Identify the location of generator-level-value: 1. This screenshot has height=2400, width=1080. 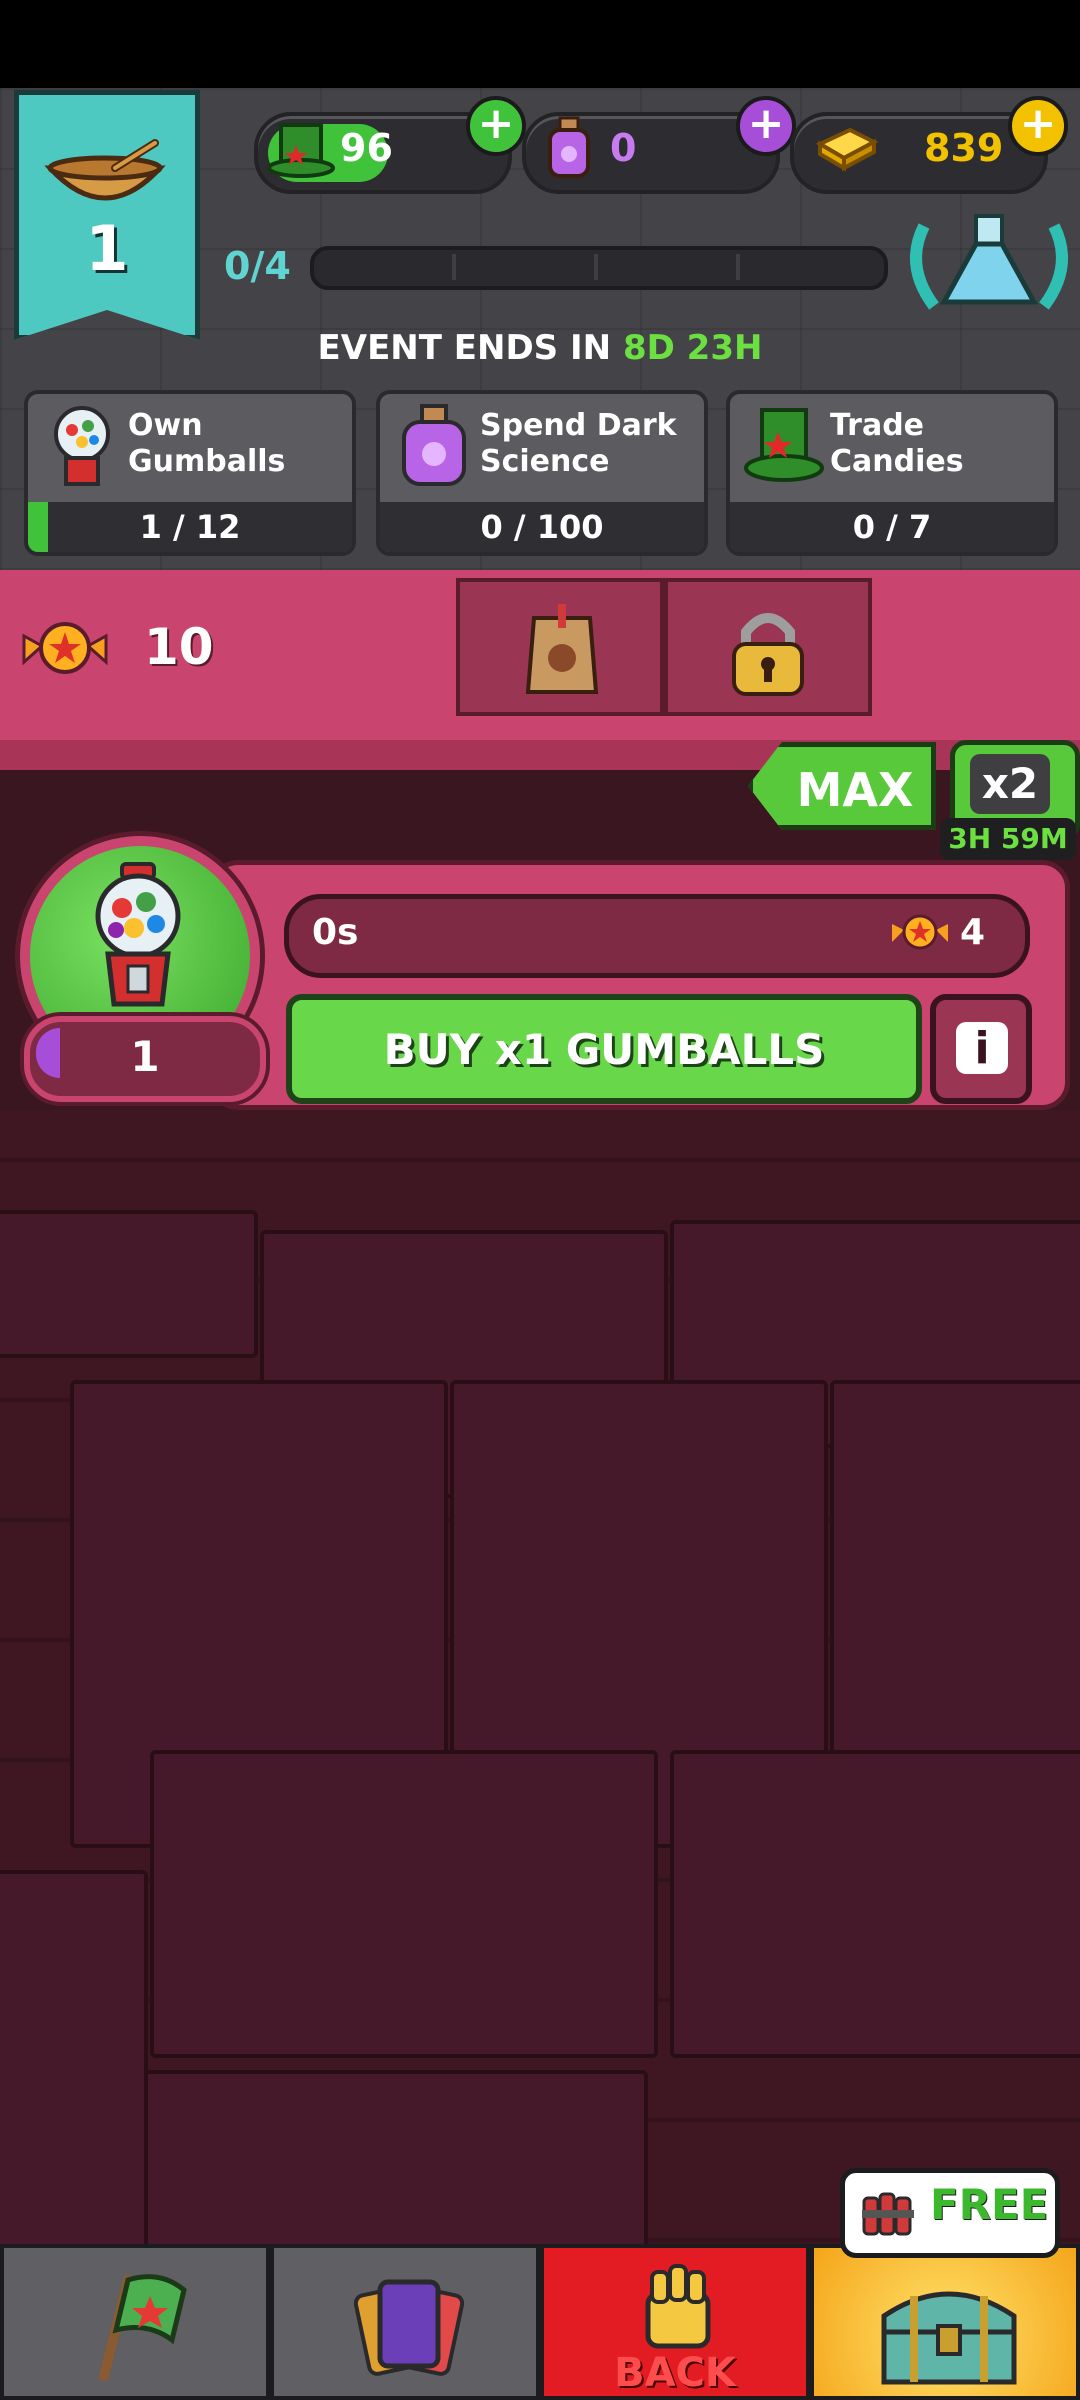
(145, 1056).